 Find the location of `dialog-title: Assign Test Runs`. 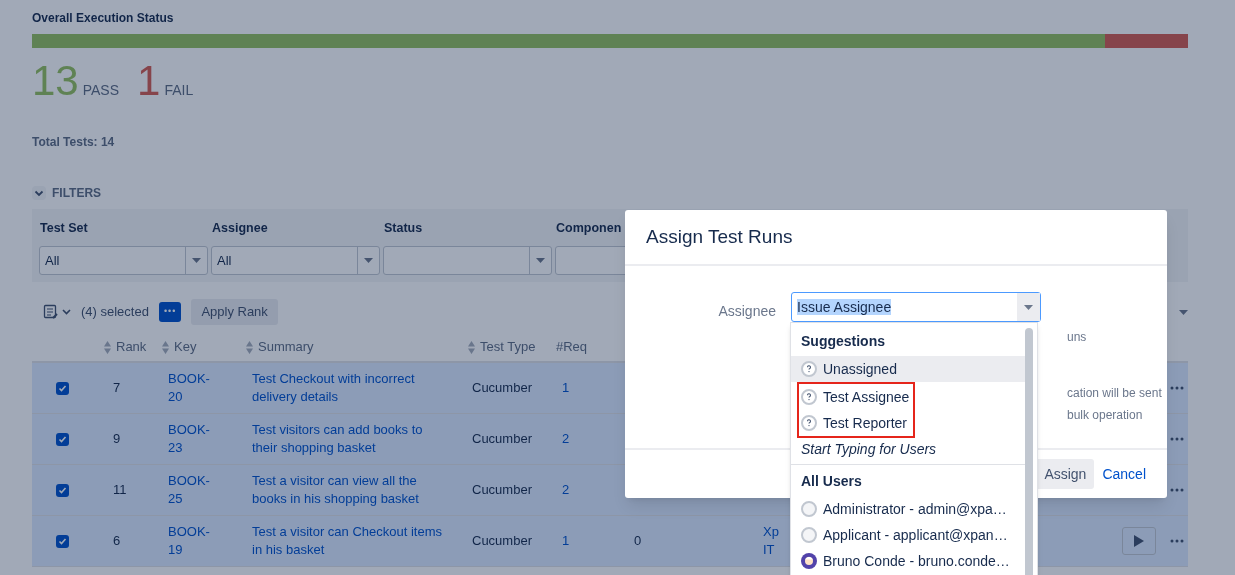

dialog-title: Assign Test Runs is located at coordinates (719, 236).